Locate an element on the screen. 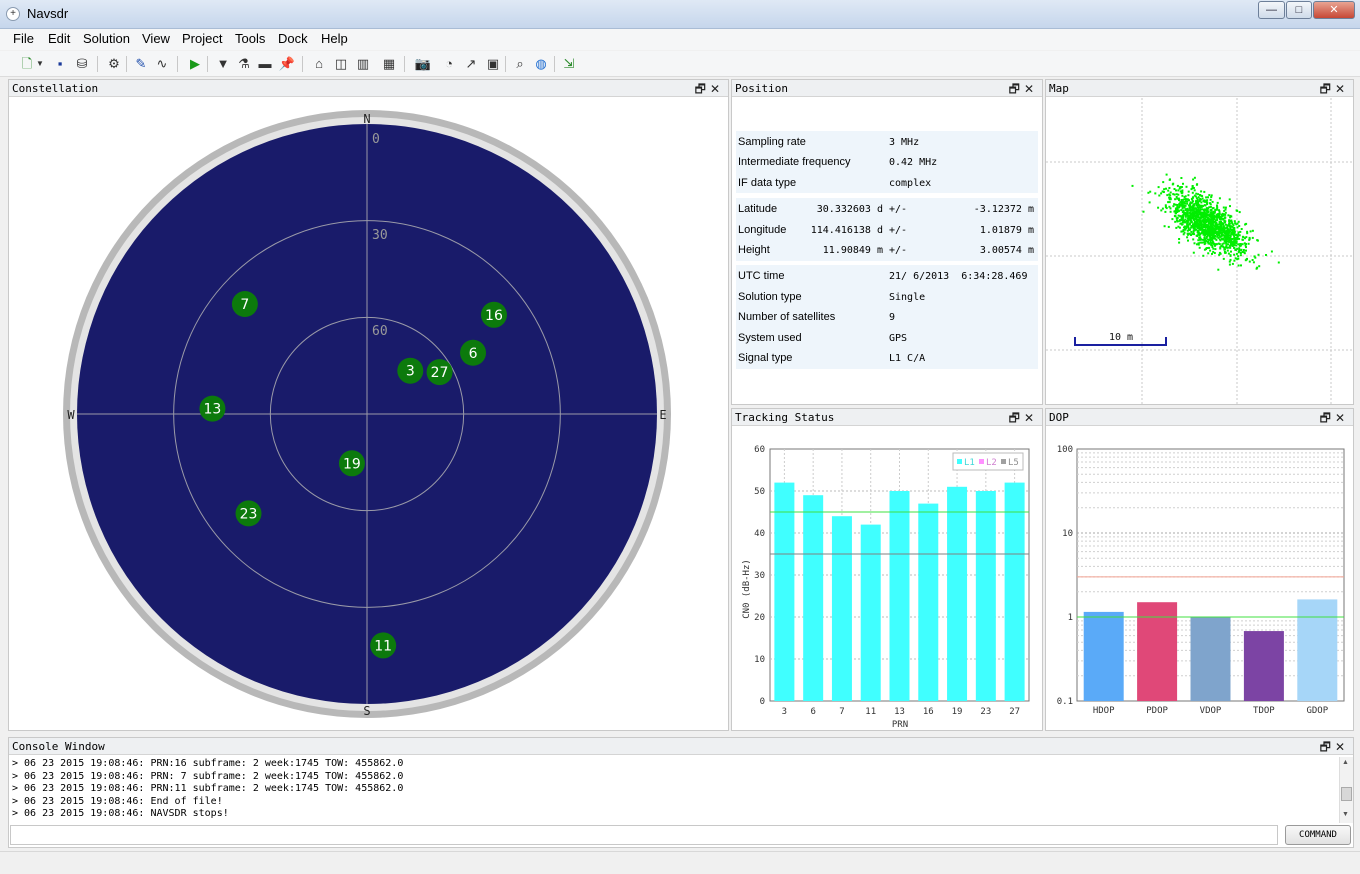 Image resolution: width=1360 pixels, height=874 pixels. satellite-marker: 23 is located at coordinates (248, 513).